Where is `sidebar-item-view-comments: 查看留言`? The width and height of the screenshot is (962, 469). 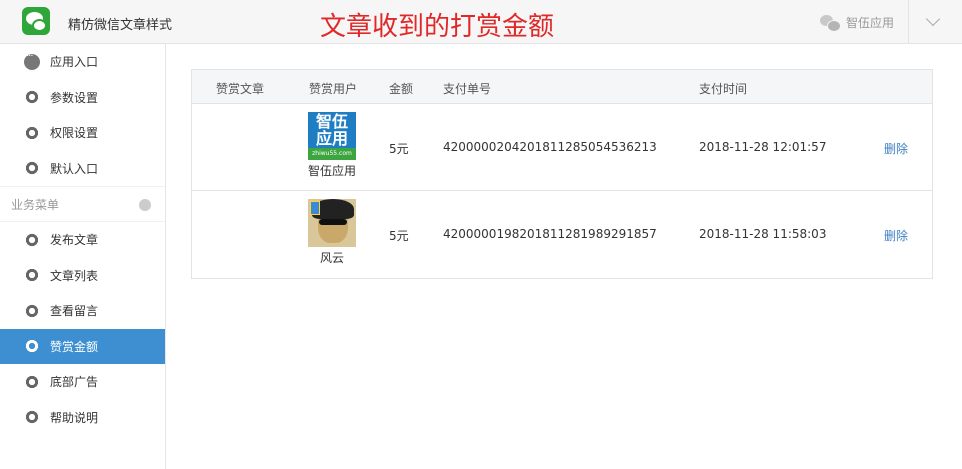 sidebar-item-view-comments: 查看留言 is located at coordinates (82, 311).